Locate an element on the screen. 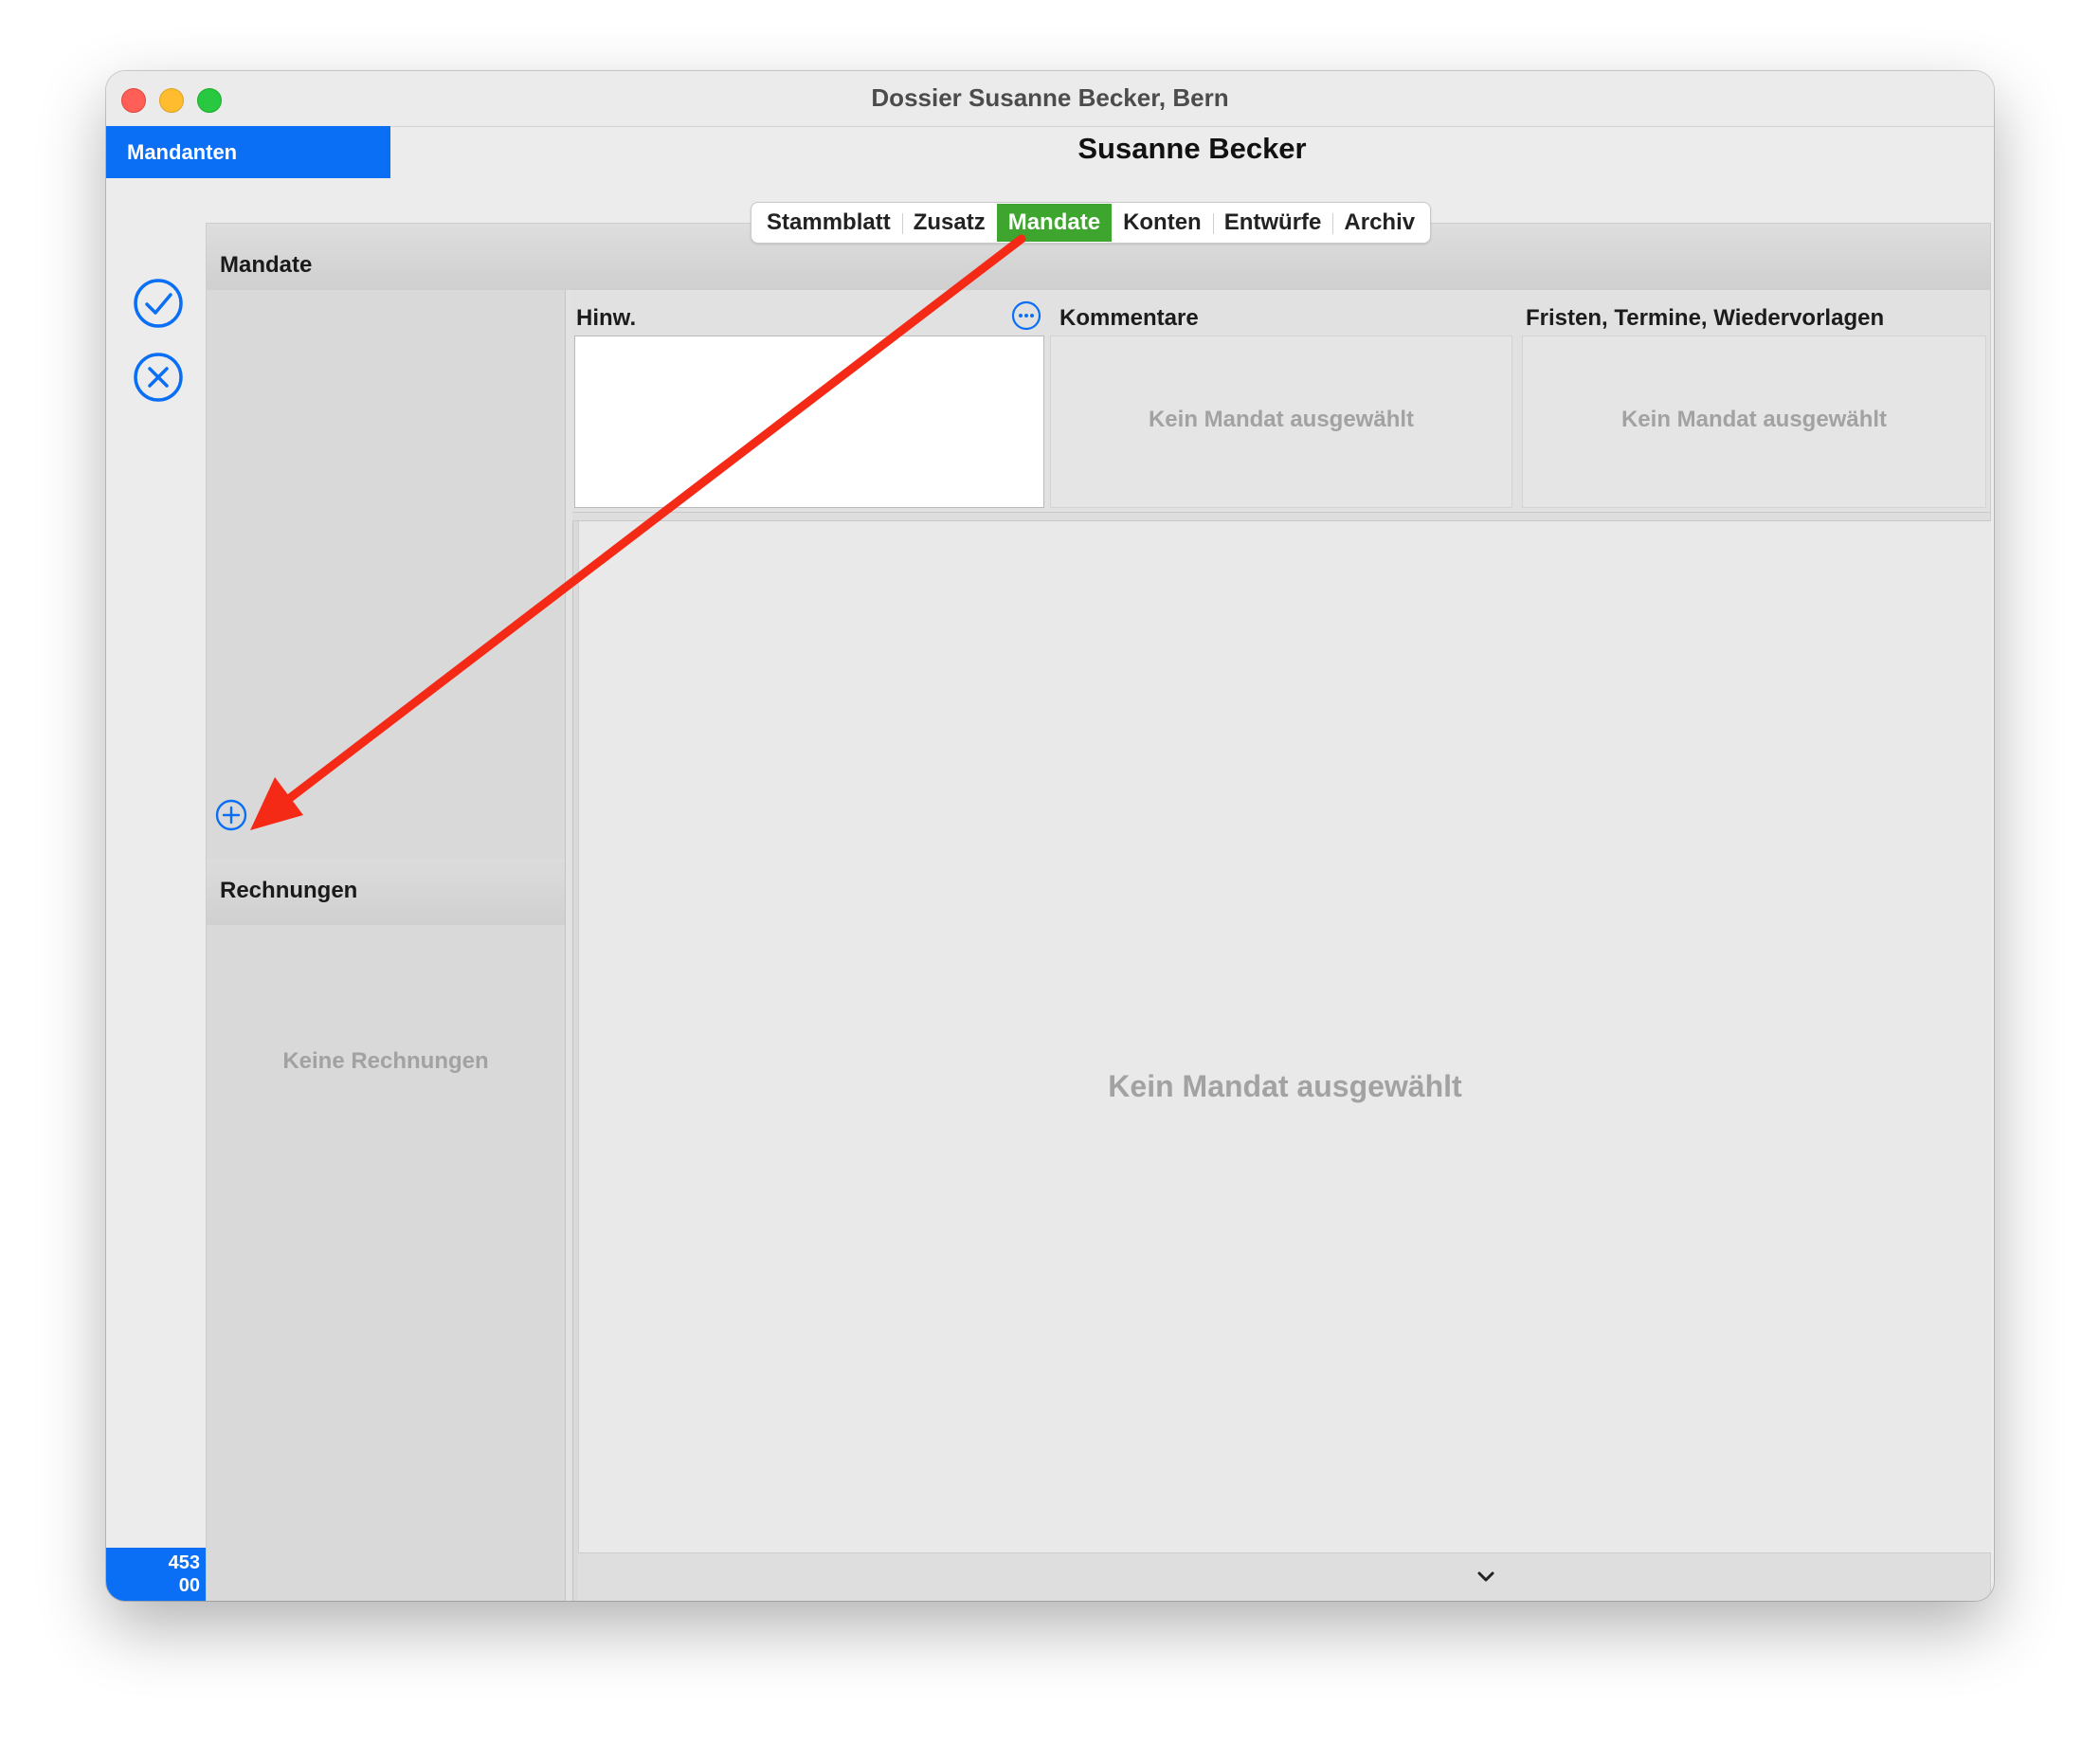 The width and height of the screenshot is (2100, 1742). client-name-title: Susanne Becker is located at coordinates (1192, 148).